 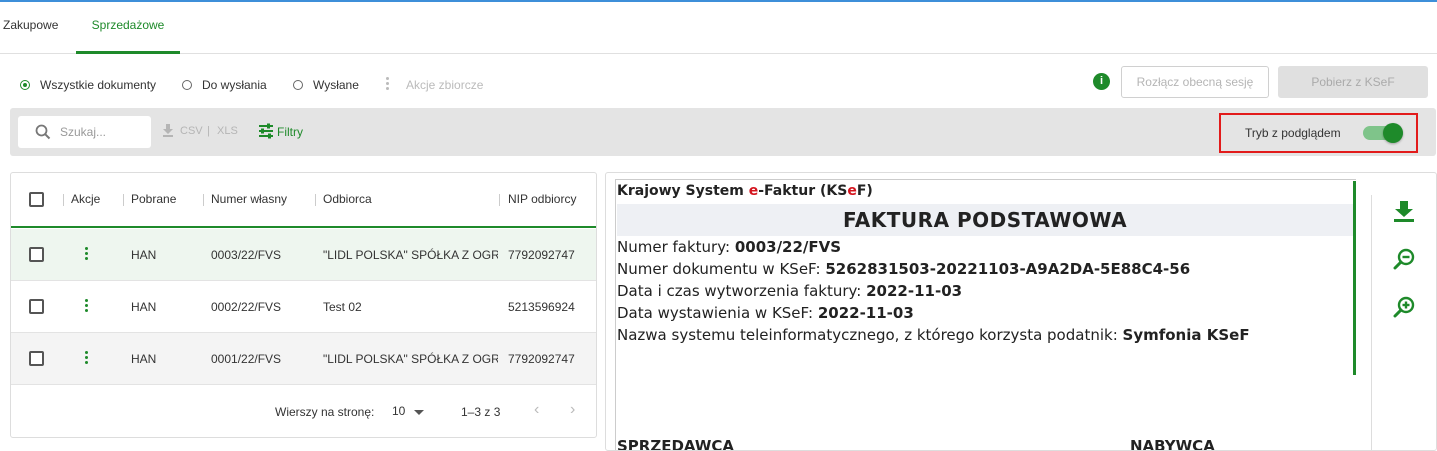 What do you see at coordinates (676, 444) in the screenshot?
I see `seller-heading: SPRZEDAWCA` at bounding box center [676, 444].